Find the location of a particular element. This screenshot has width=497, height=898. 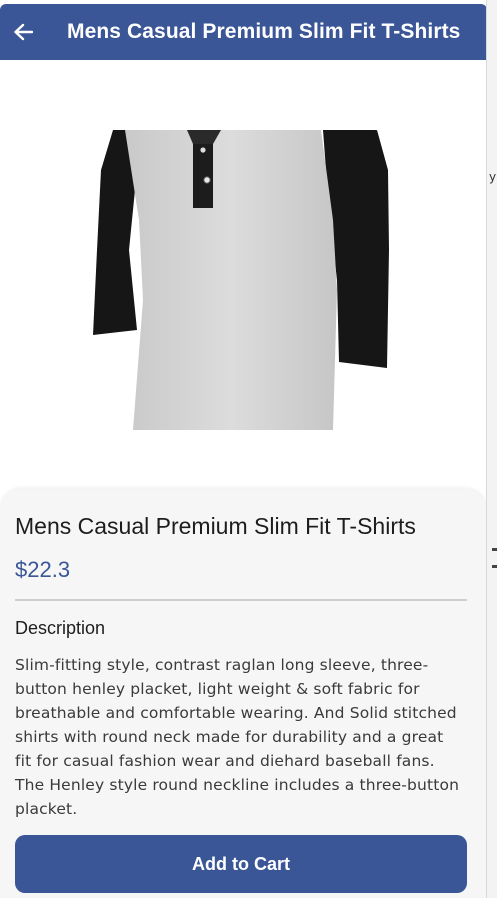

add-to-cart-button: Add to Cart is located at coordinates (241, 864).